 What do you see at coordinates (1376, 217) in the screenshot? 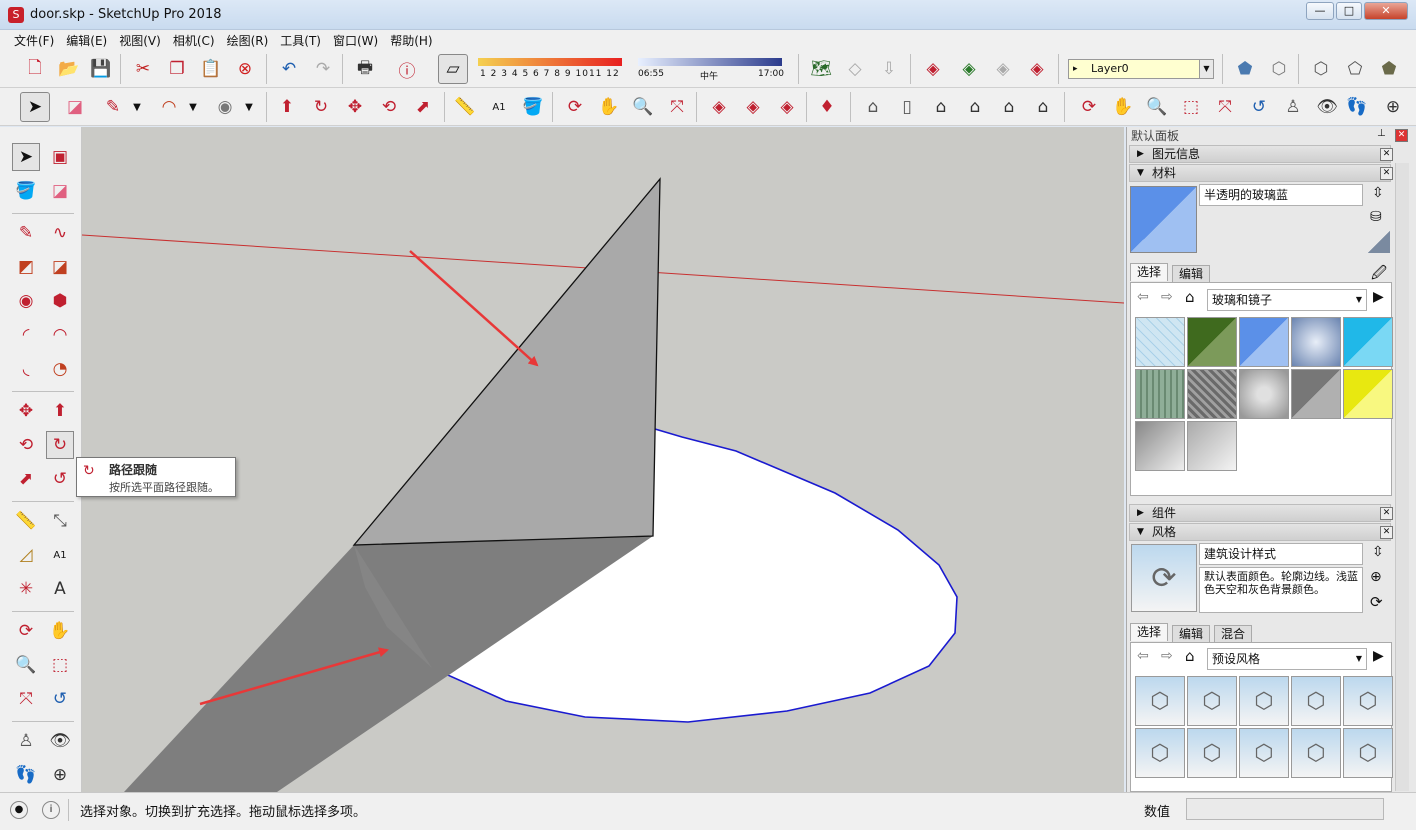
I see `create-material-icon: ⛁` at bounding box center [1376, 217].